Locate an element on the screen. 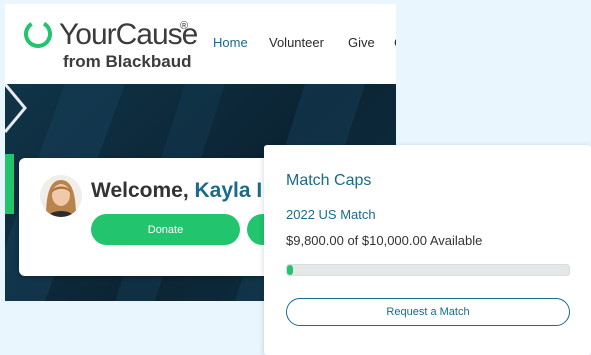 Image resolution: width=591 pixels, height=355 pixels. welcome-user-name: Kayla is located at coordinates (222, 190).